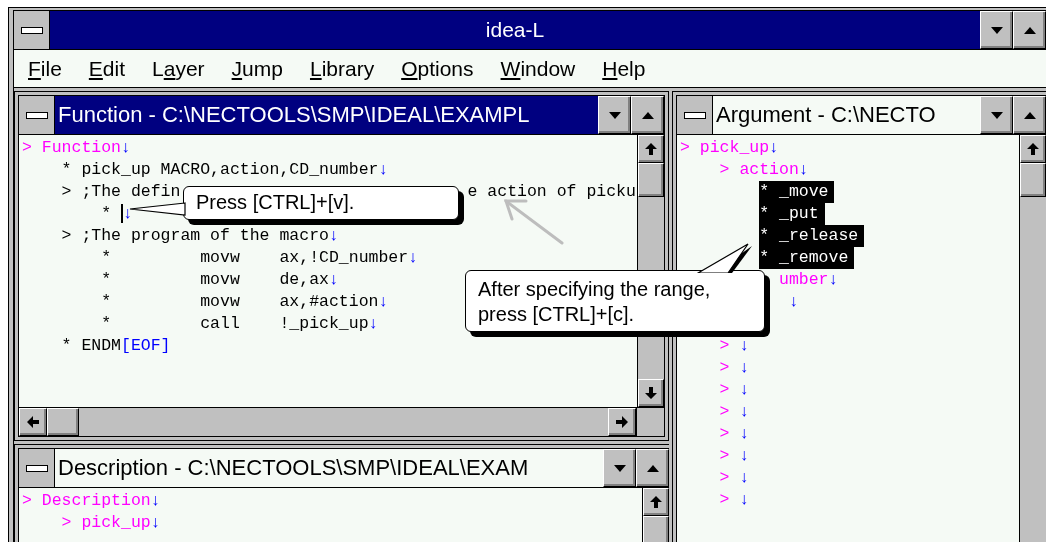 The height and width of the screenshot is (542, 1046). What do you see at coordinates (121, 191) in the screenshot?
I see `code-line: > ;The defin` at bounding box center [121, 191].